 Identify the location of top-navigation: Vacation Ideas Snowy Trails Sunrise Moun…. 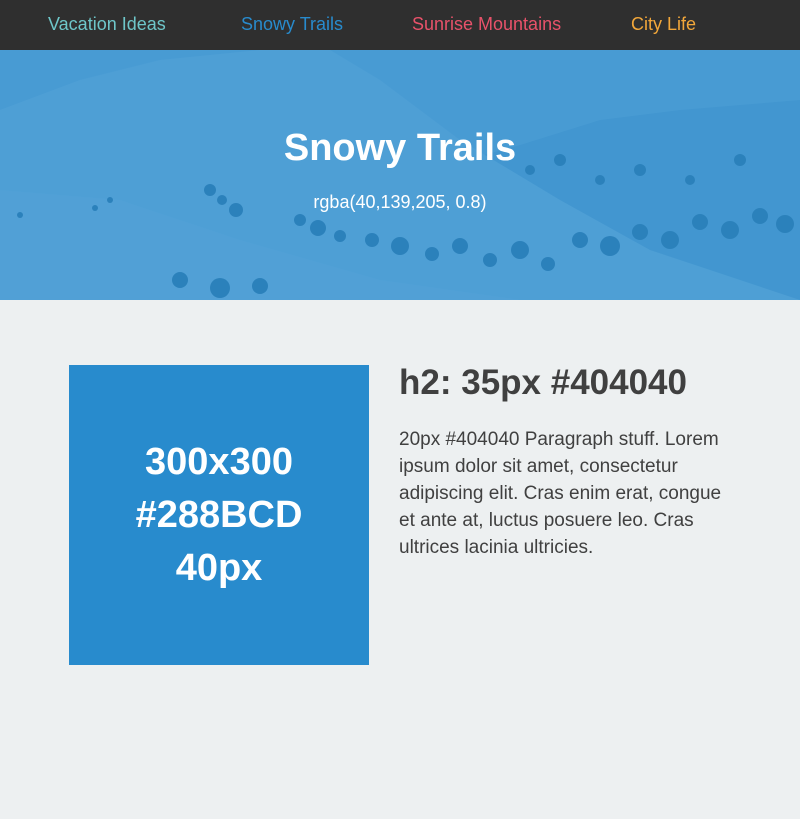
(400, 25).